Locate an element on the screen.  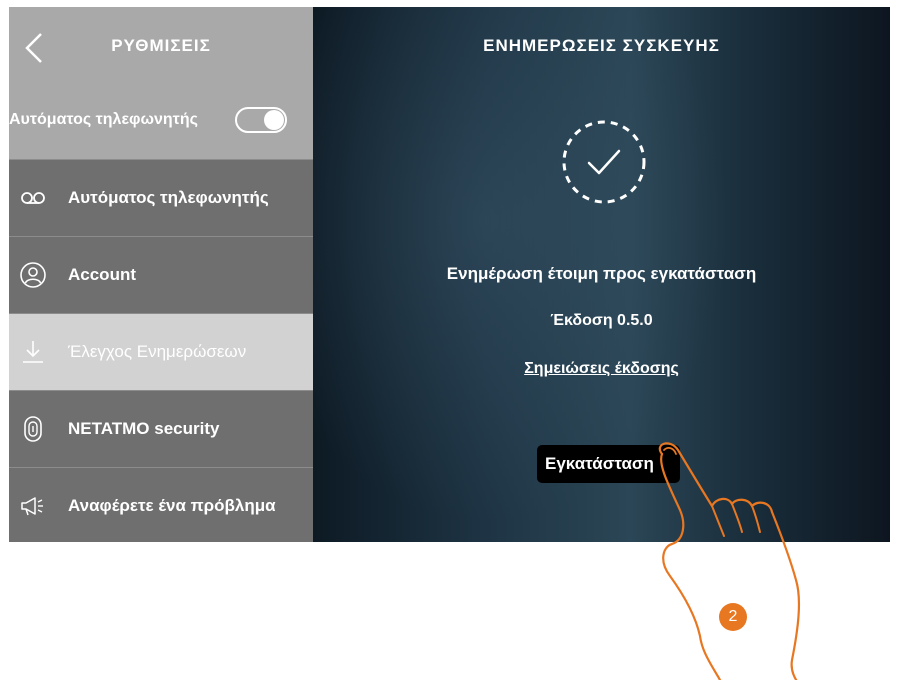
release-notes-link: Σημειώσεις έκδοσης is located at coordinates (601, 369).